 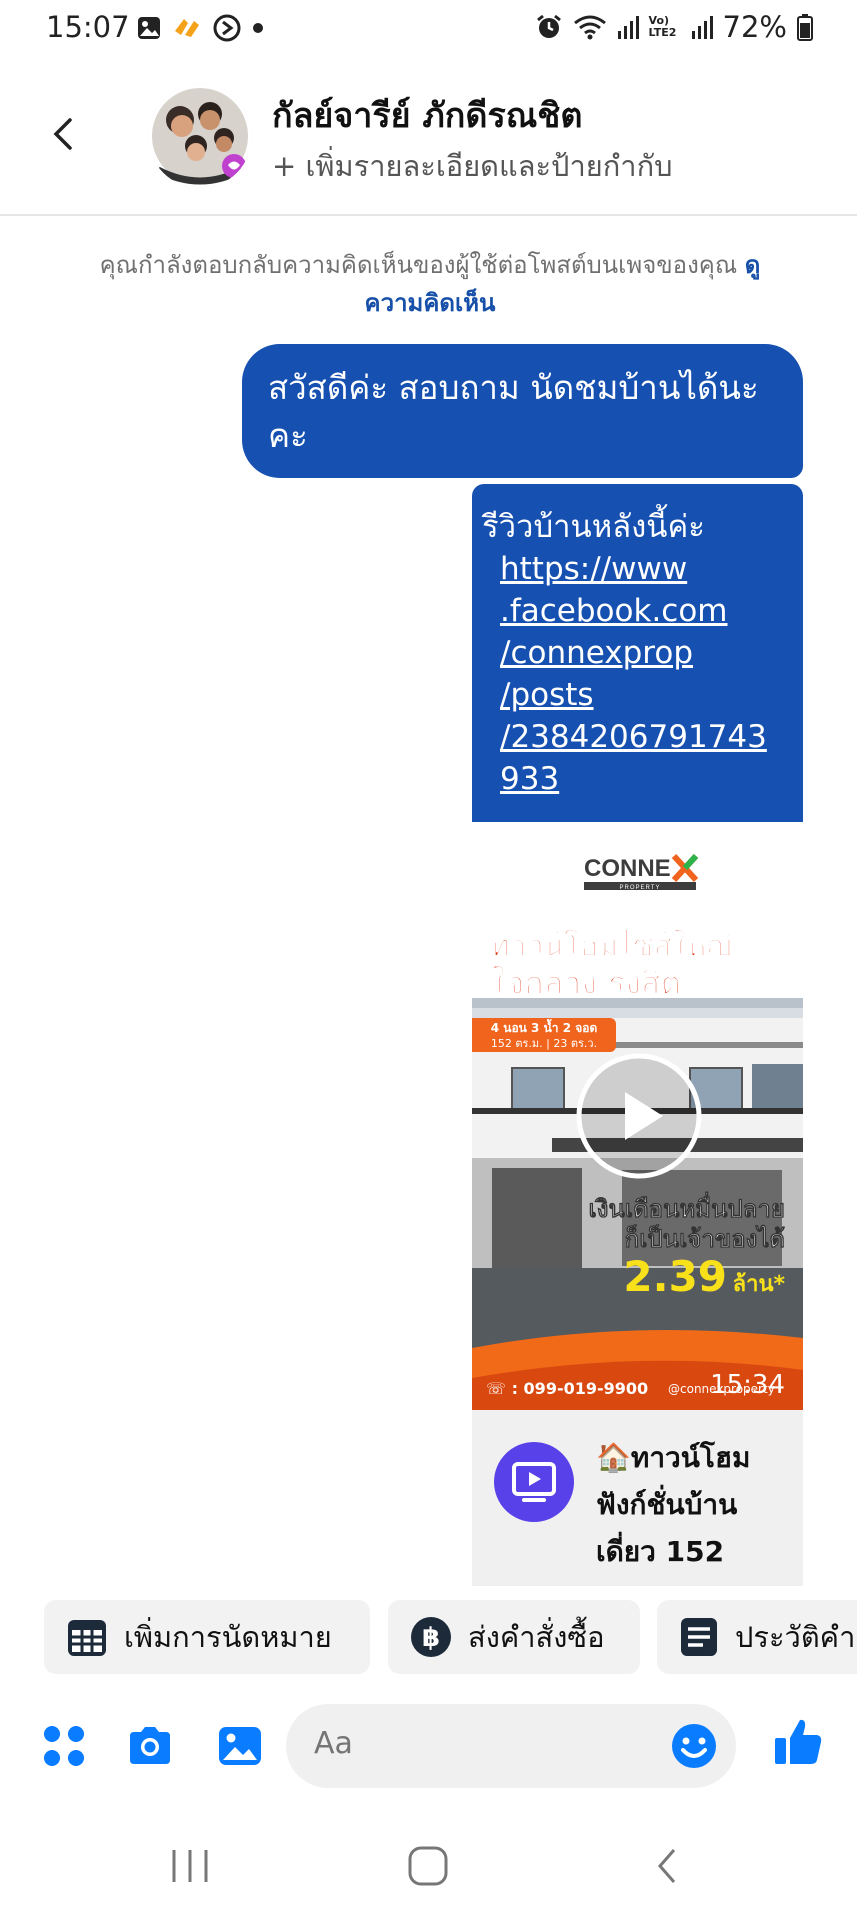 I want to click on chip-label: เพิ่มการนัดหมาย, so click(x=228, y=1637).